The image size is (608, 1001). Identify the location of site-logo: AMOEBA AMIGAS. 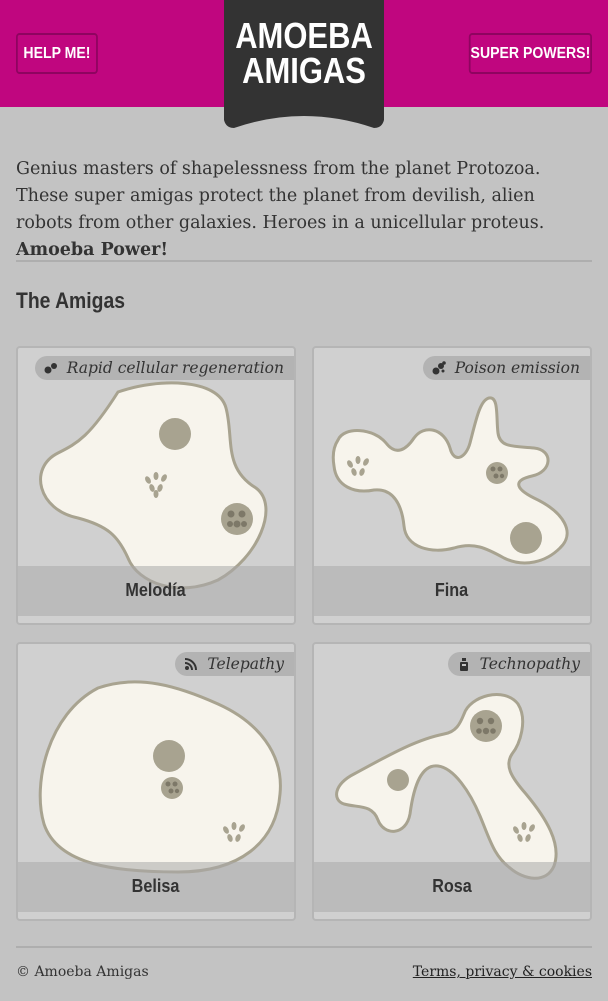
(304, 65).